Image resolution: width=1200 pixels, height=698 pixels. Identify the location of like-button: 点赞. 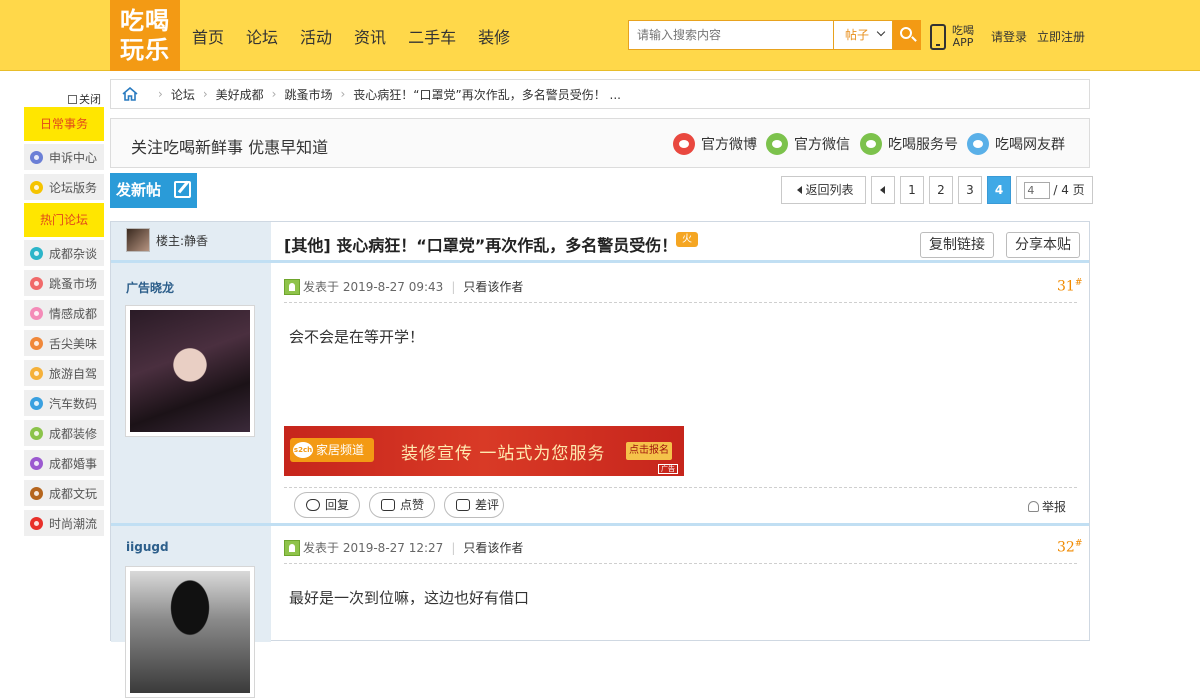
(402, 505).